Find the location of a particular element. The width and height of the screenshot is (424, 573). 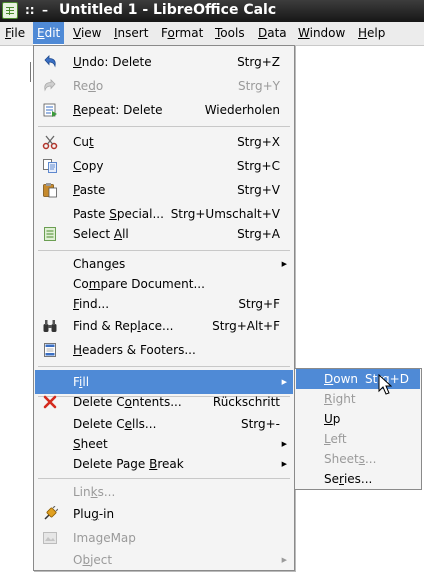

imagemap-icon is located at coordinates (50, 538).